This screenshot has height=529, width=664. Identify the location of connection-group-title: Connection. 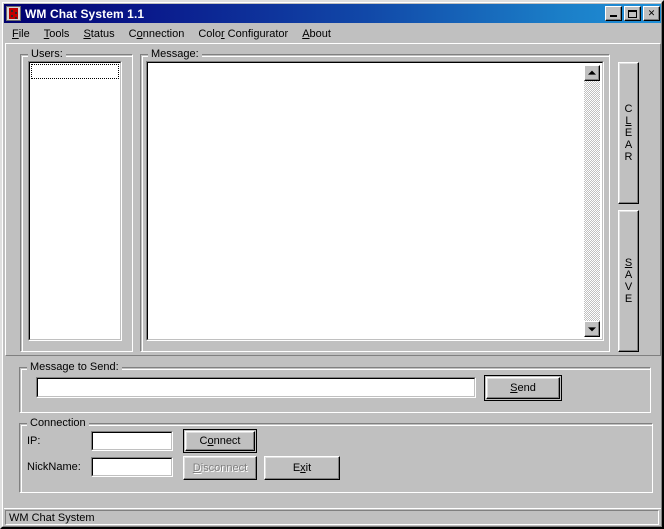
(58, 423).